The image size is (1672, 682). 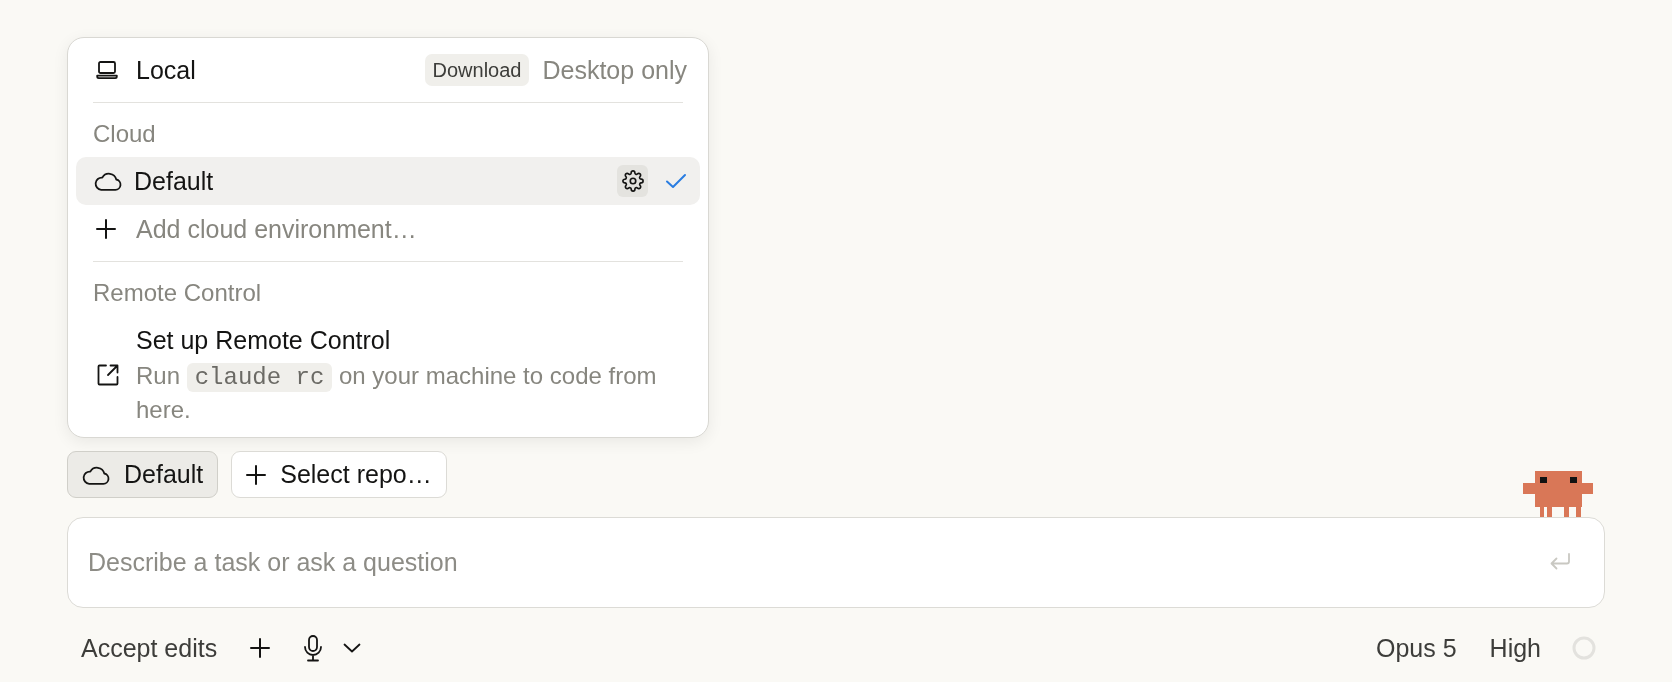 What do you see at coordinates (388, 70) in the screenshot?
I see `menu-item: Local Download Desktop only` at bounding box center [388, 70].